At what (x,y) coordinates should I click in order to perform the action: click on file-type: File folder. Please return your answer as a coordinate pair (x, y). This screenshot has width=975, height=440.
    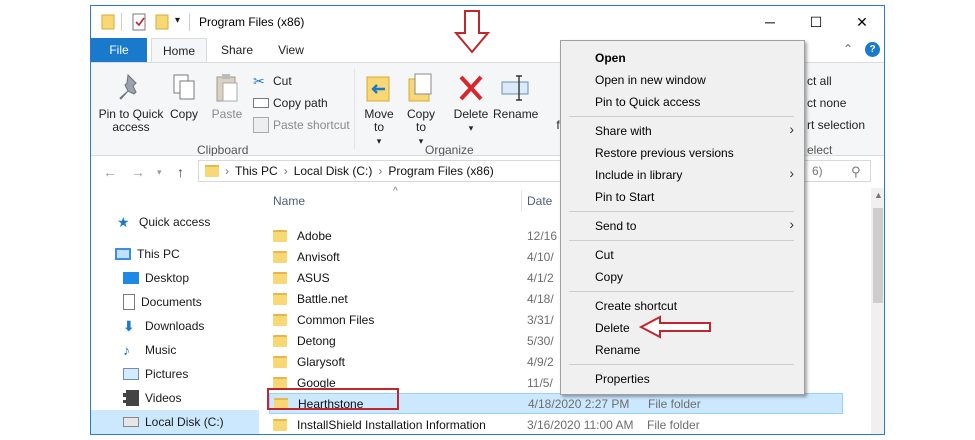
    Looking at the image, I should click on (673, 424).